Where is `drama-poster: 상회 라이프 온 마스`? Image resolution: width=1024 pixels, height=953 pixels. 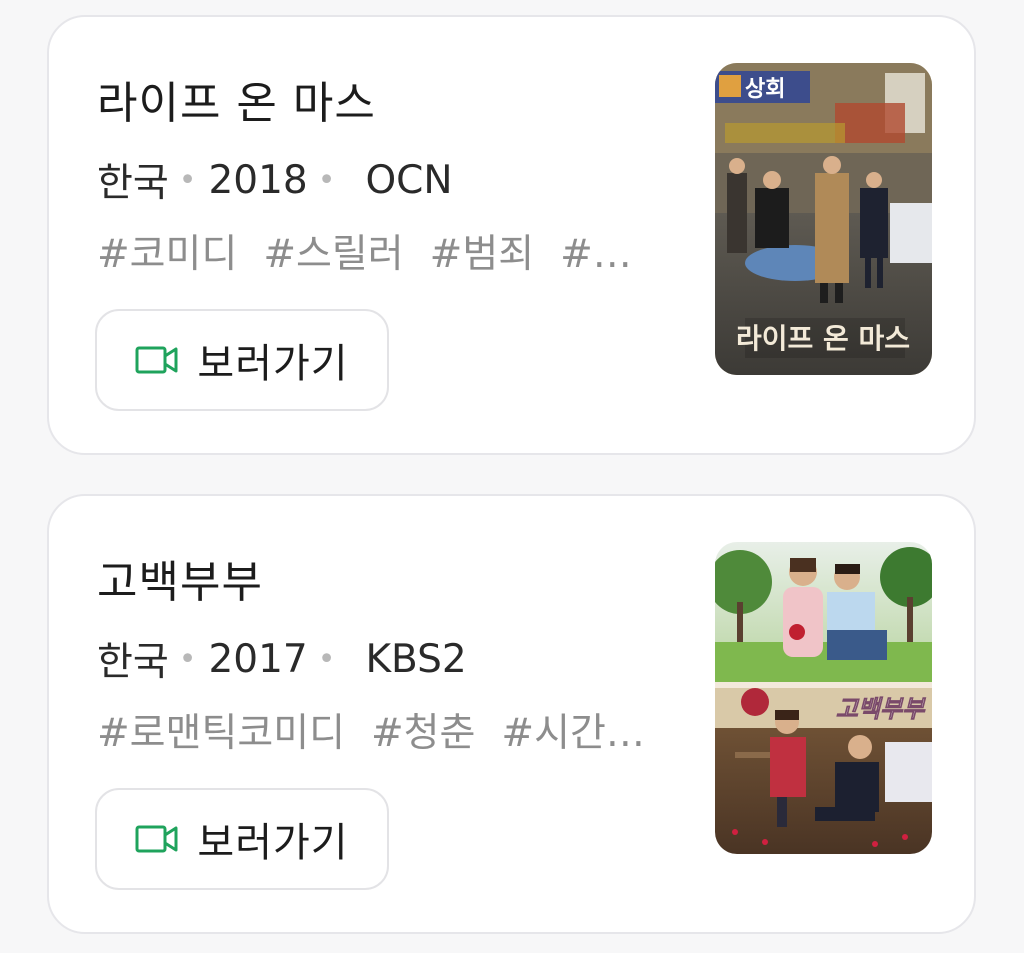
drama-poster: 상회 라이프 온 마스 is located at coordinates (823, 219).